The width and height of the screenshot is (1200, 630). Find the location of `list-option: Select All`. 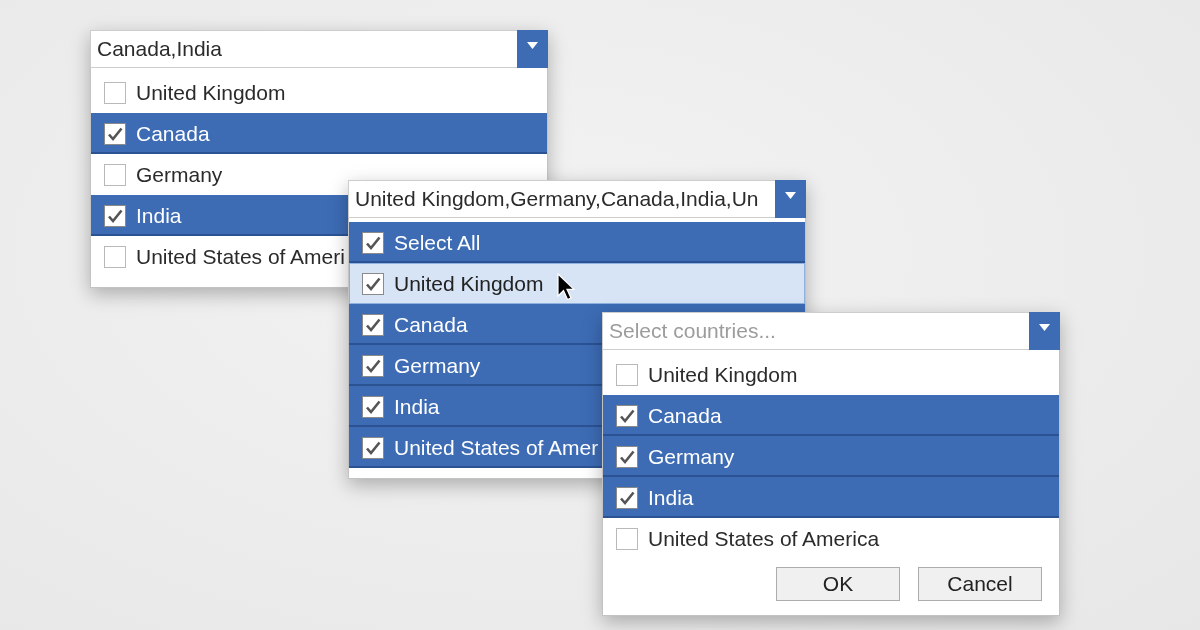

list-option: Select All is located at coordinates (577, 242).